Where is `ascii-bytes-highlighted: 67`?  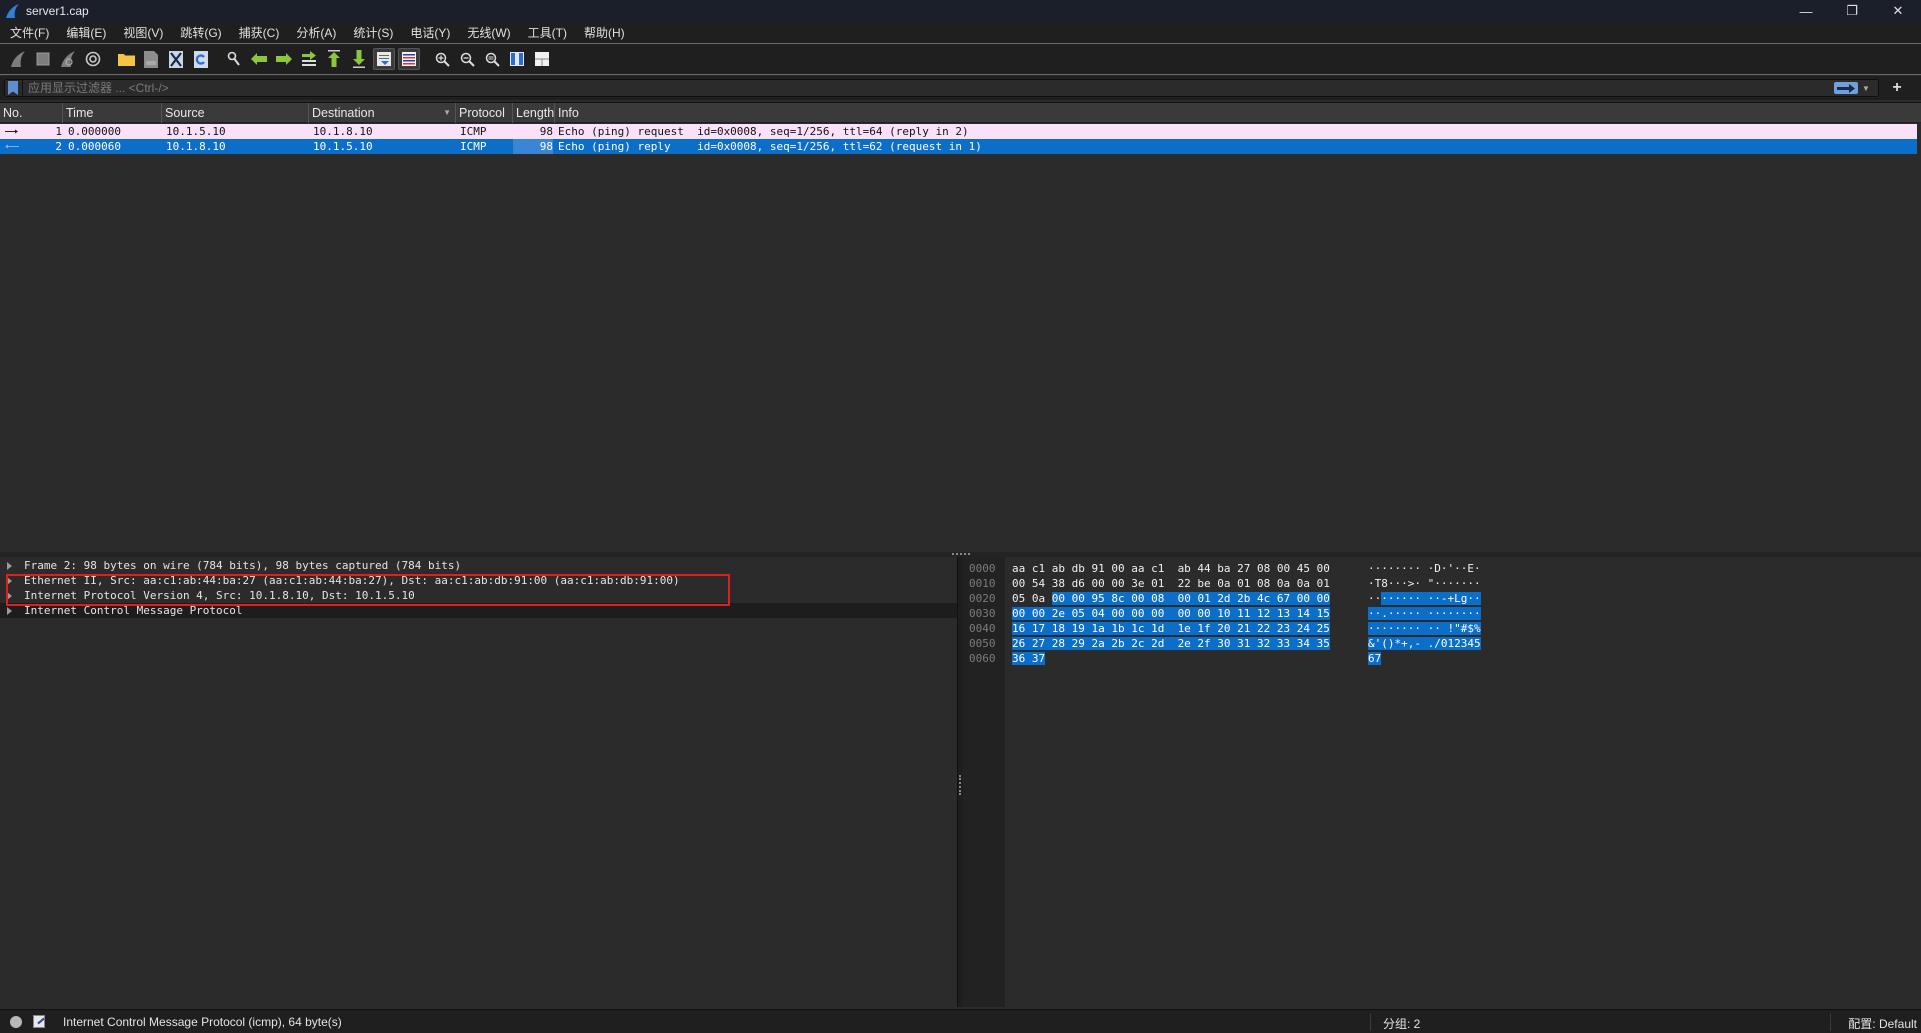 ascii-bytes-highlighted: 67 is located at coordinates (1375, 658).